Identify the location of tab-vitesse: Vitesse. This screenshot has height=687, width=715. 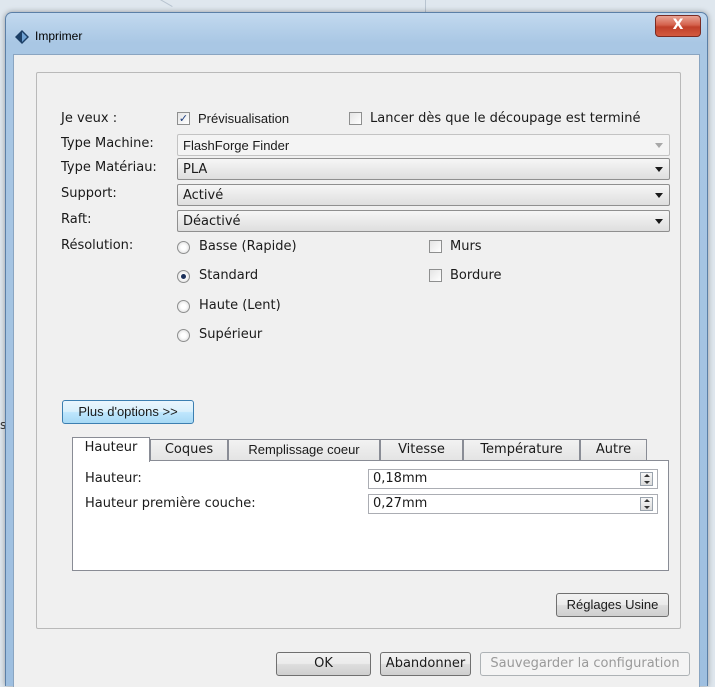
(421, 450).